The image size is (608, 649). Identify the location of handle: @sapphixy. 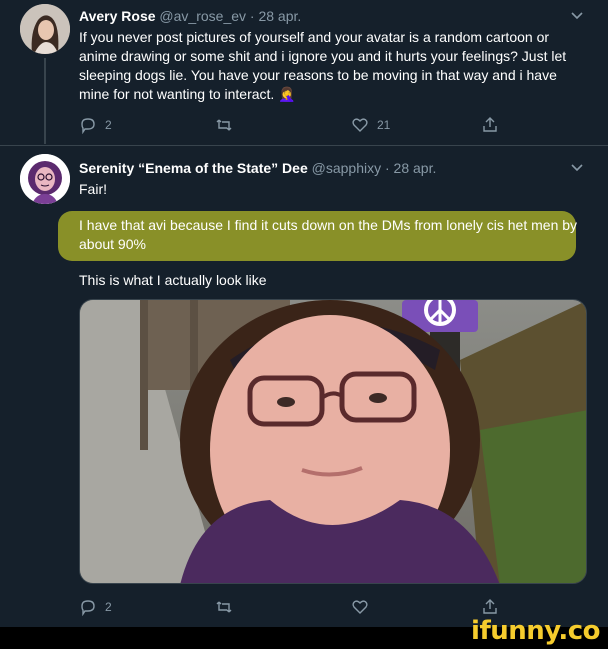
(346, 168).